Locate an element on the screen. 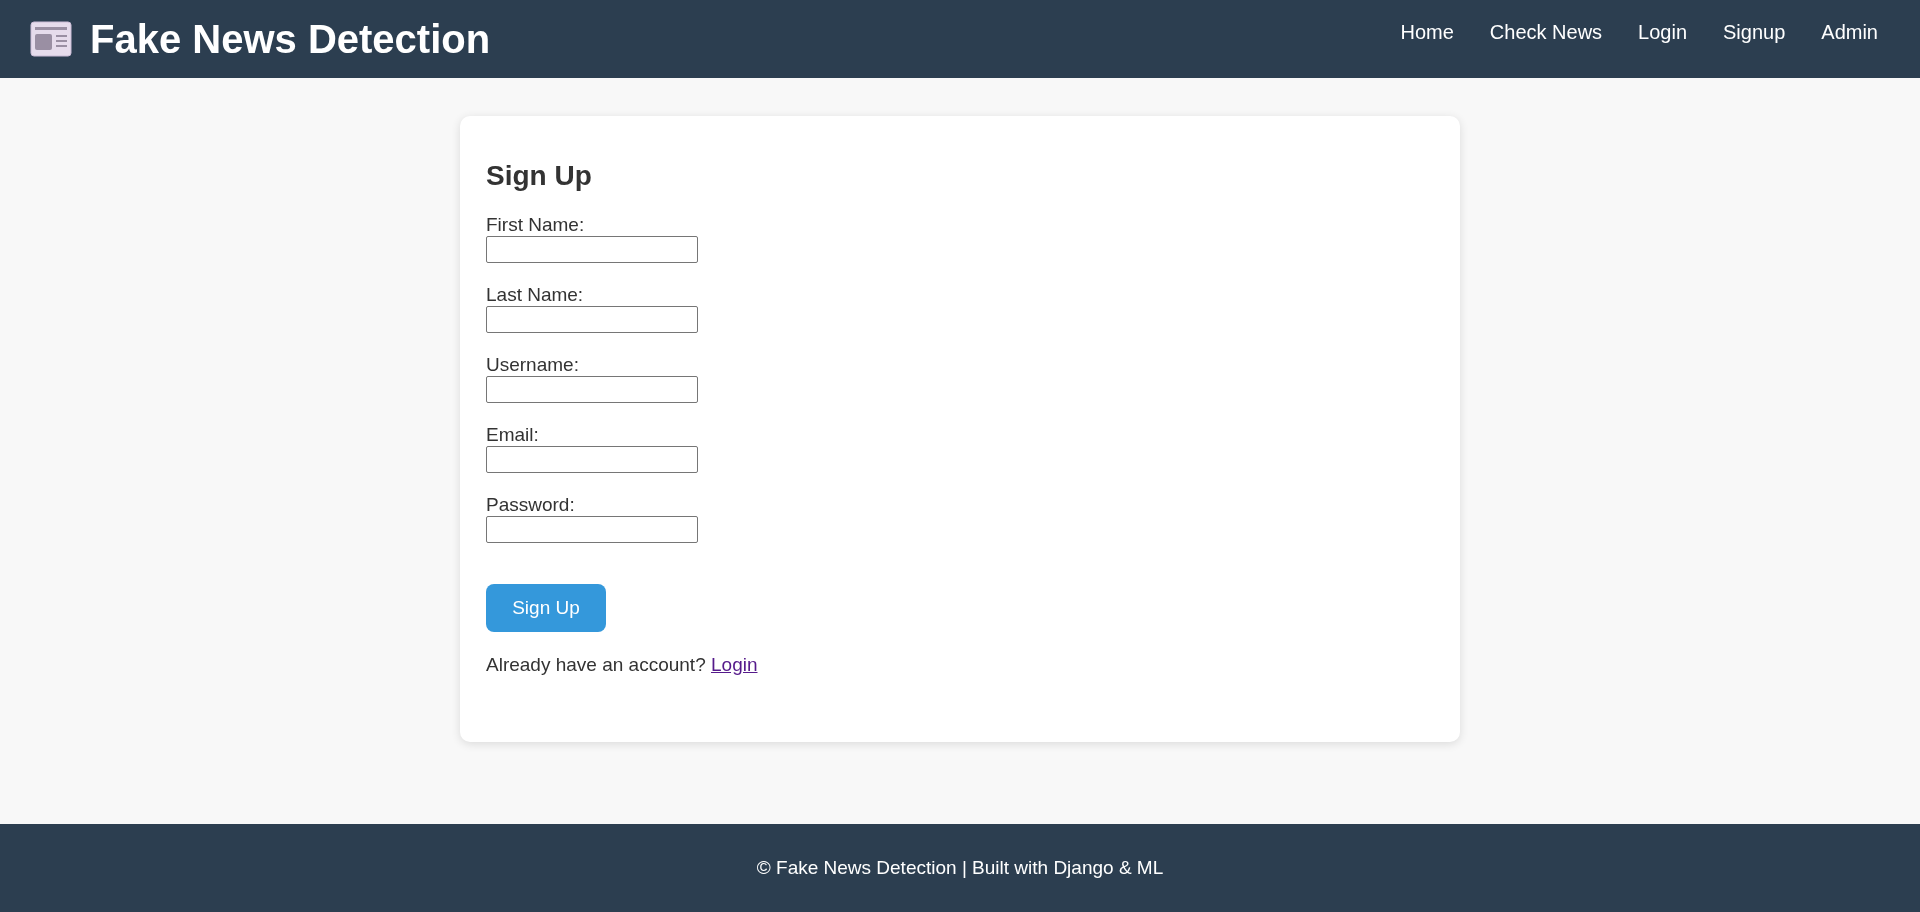  field-label: Password: is located at coordinates (530, 505).